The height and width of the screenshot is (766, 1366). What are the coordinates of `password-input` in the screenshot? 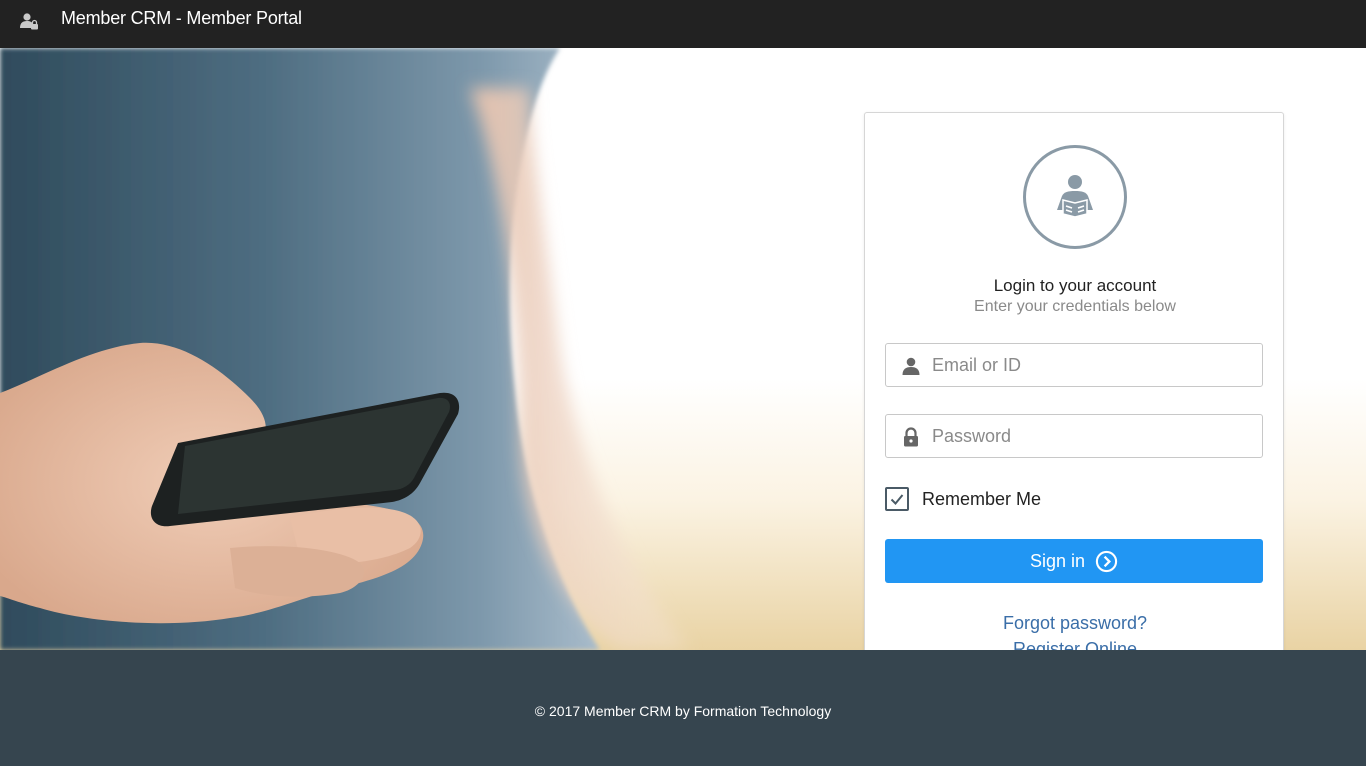 It's located at (1092, 436).